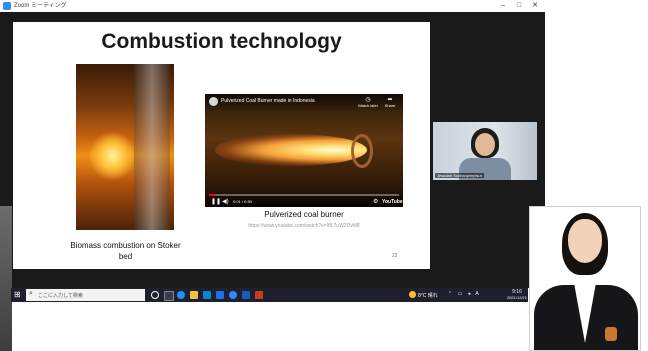 The image size is (648, 351). Describe the element at coordinates (220, 295) in the screenshot. I see `mail-icon` at that location.